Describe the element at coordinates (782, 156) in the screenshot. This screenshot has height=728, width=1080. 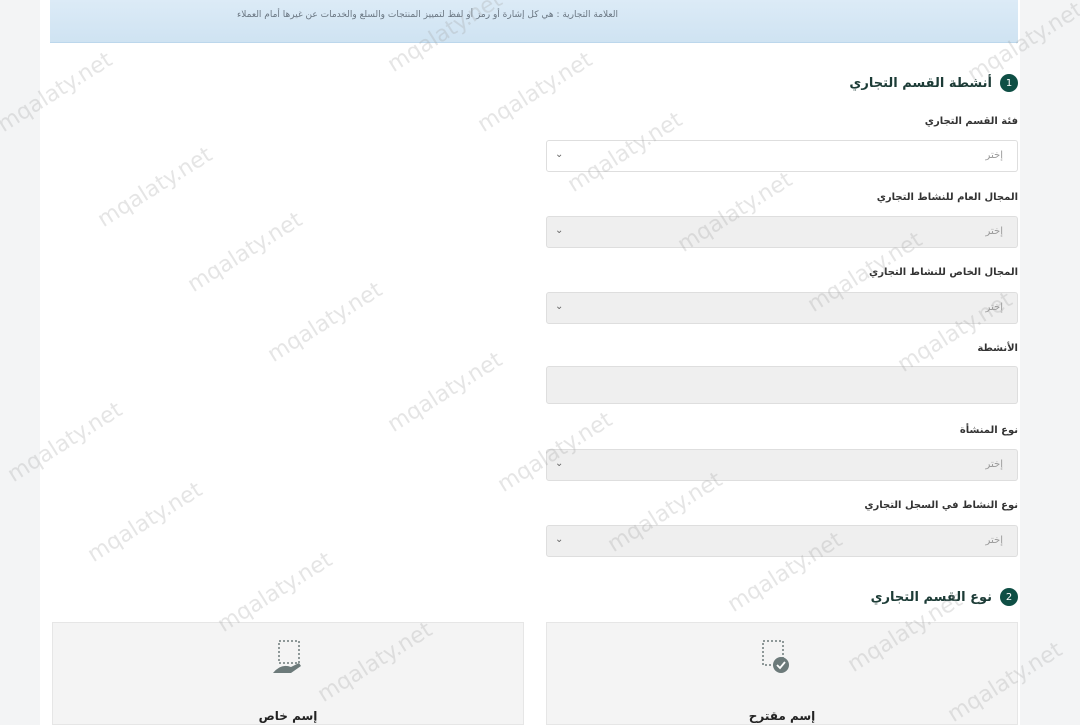
I see `category-select: إختر ⌄` at that location.